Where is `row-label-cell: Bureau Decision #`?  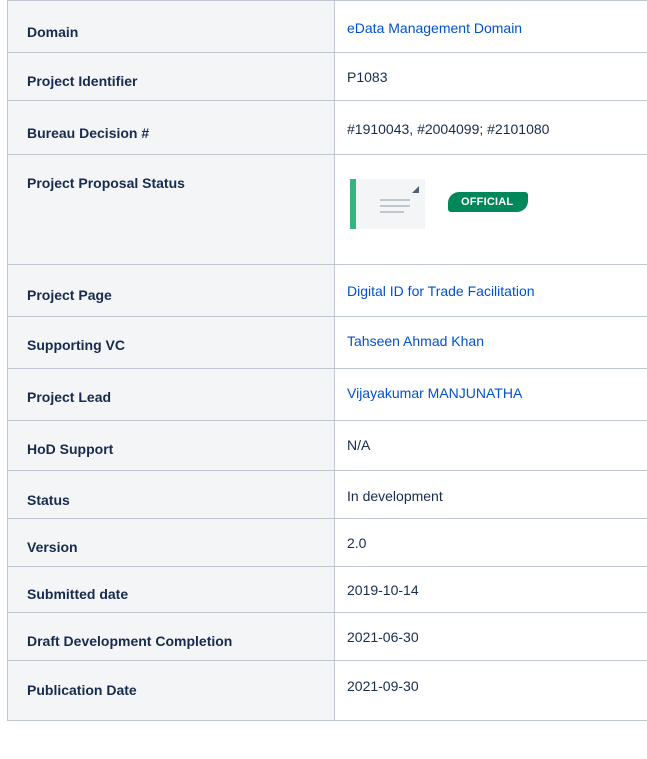
row-label-cell: Bureau Decision # is located at coordinates (171, 127).